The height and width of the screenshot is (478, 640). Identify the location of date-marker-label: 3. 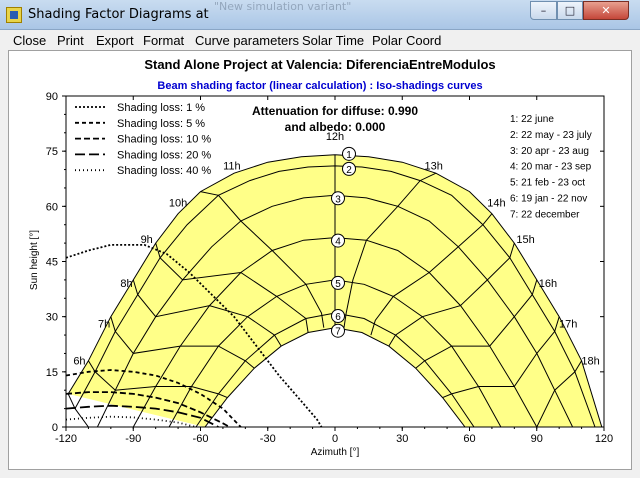
(338, 199).